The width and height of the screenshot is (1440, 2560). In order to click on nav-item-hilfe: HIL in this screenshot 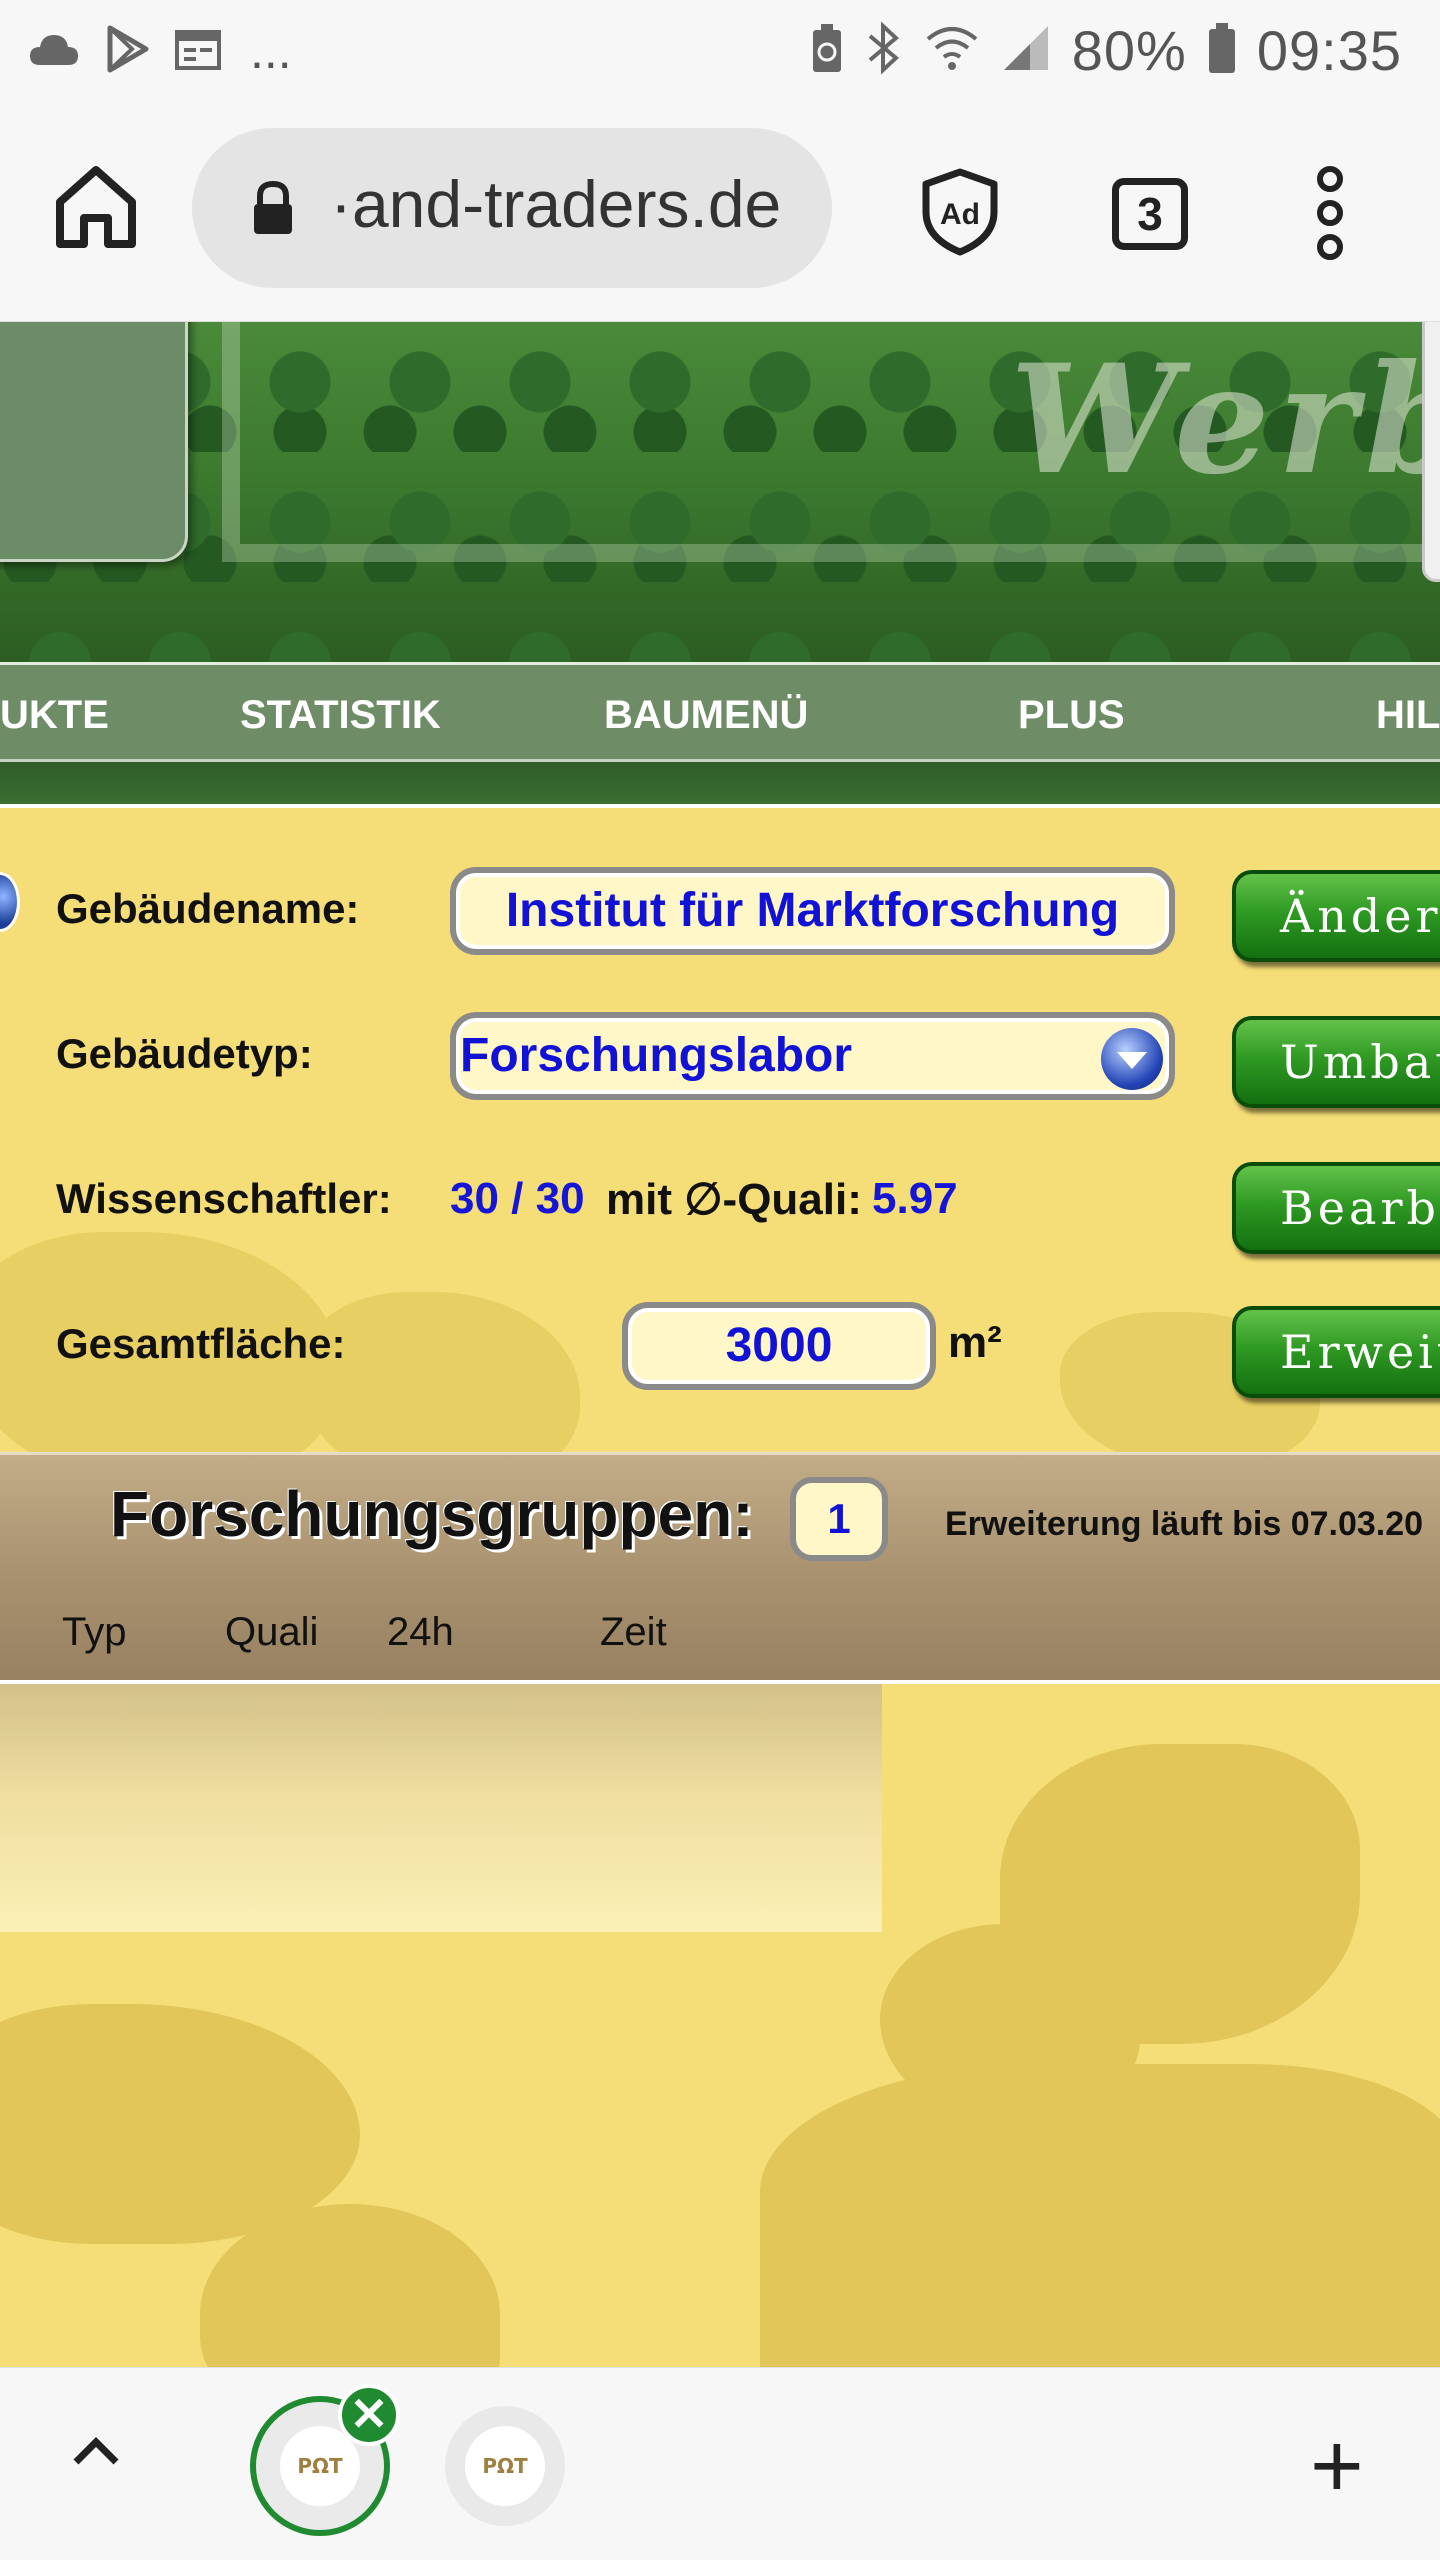, I will do `click(1408, 715)`.